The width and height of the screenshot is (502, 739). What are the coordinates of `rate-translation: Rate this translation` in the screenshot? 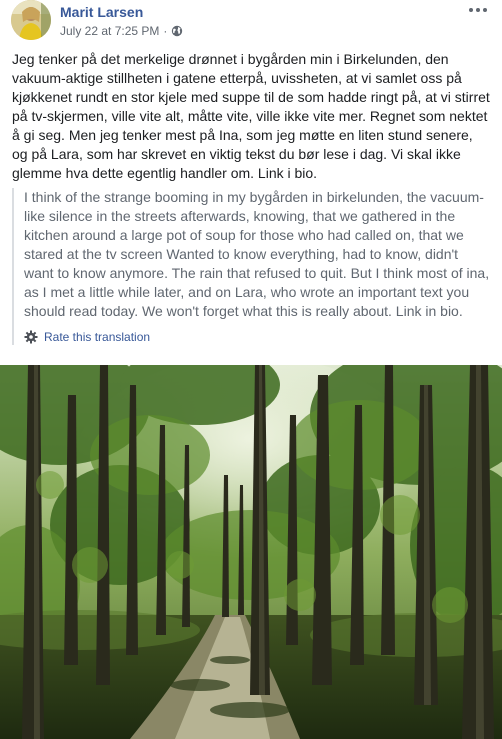 It's located at (257, 337).